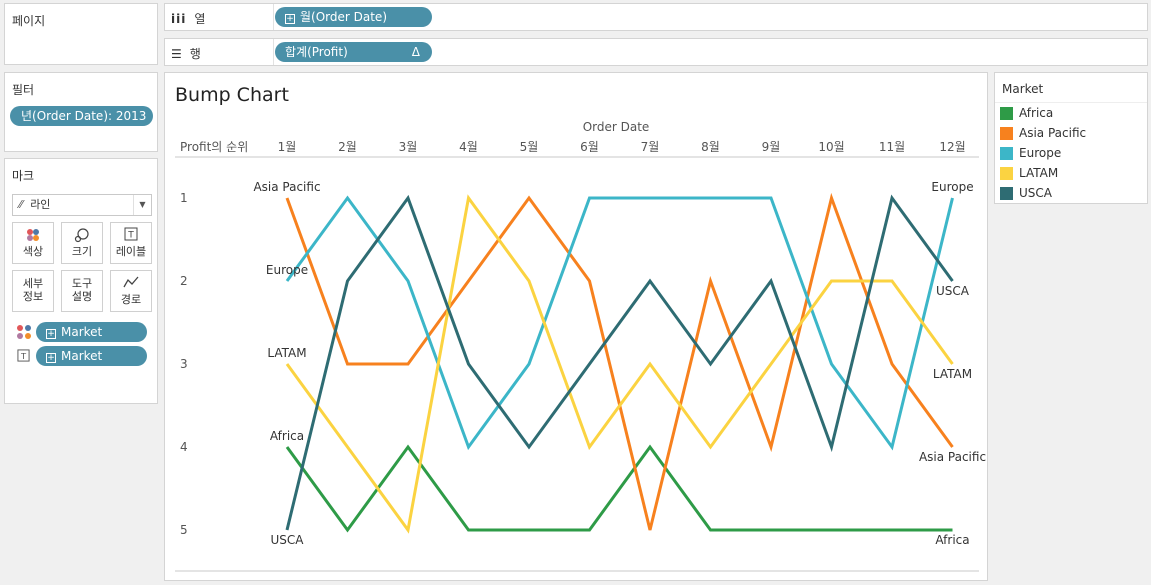 The image size is (1151, 585). Describe the element at coordinates (82, 251) in the screenshot. I see `size-button-label: 크기` at that location.